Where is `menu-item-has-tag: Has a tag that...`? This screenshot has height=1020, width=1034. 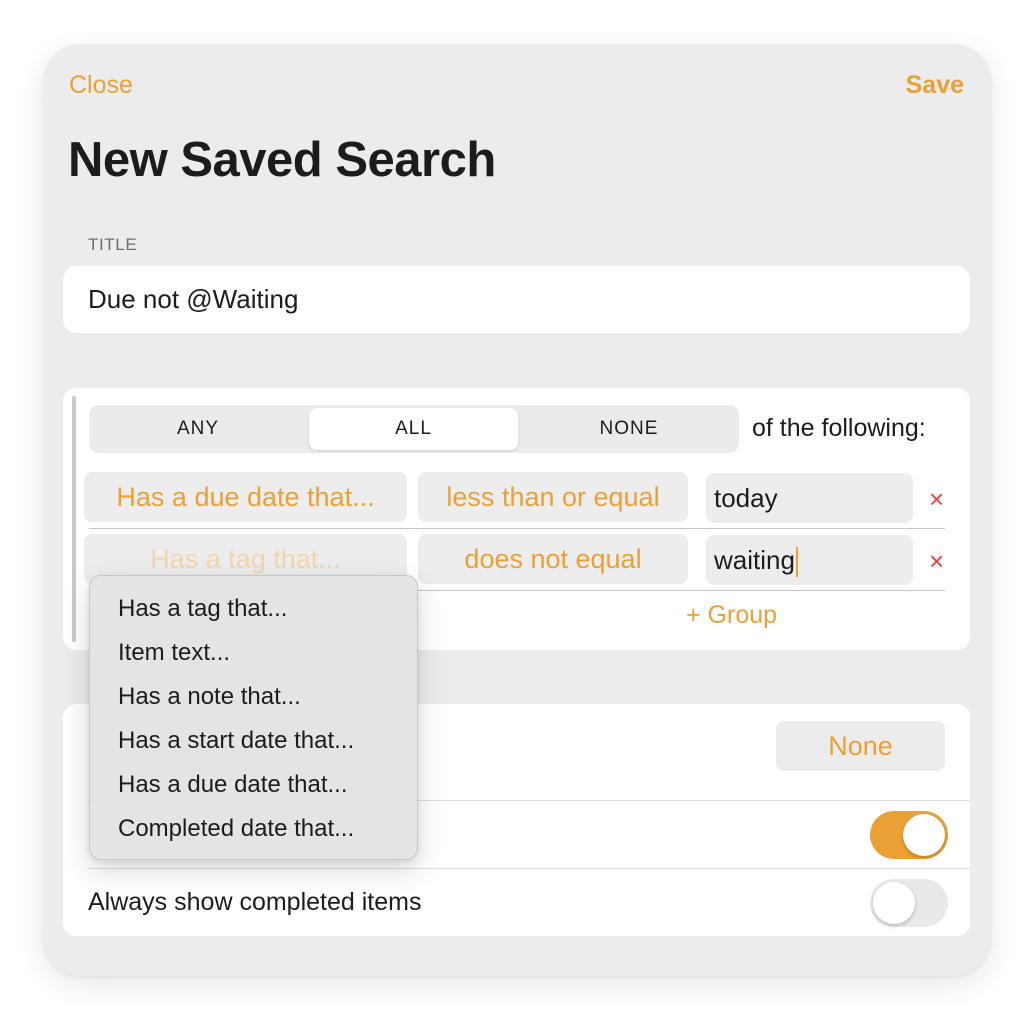 menu-item-has-tag: Has a tag that... is located at coordinates (202, 609).